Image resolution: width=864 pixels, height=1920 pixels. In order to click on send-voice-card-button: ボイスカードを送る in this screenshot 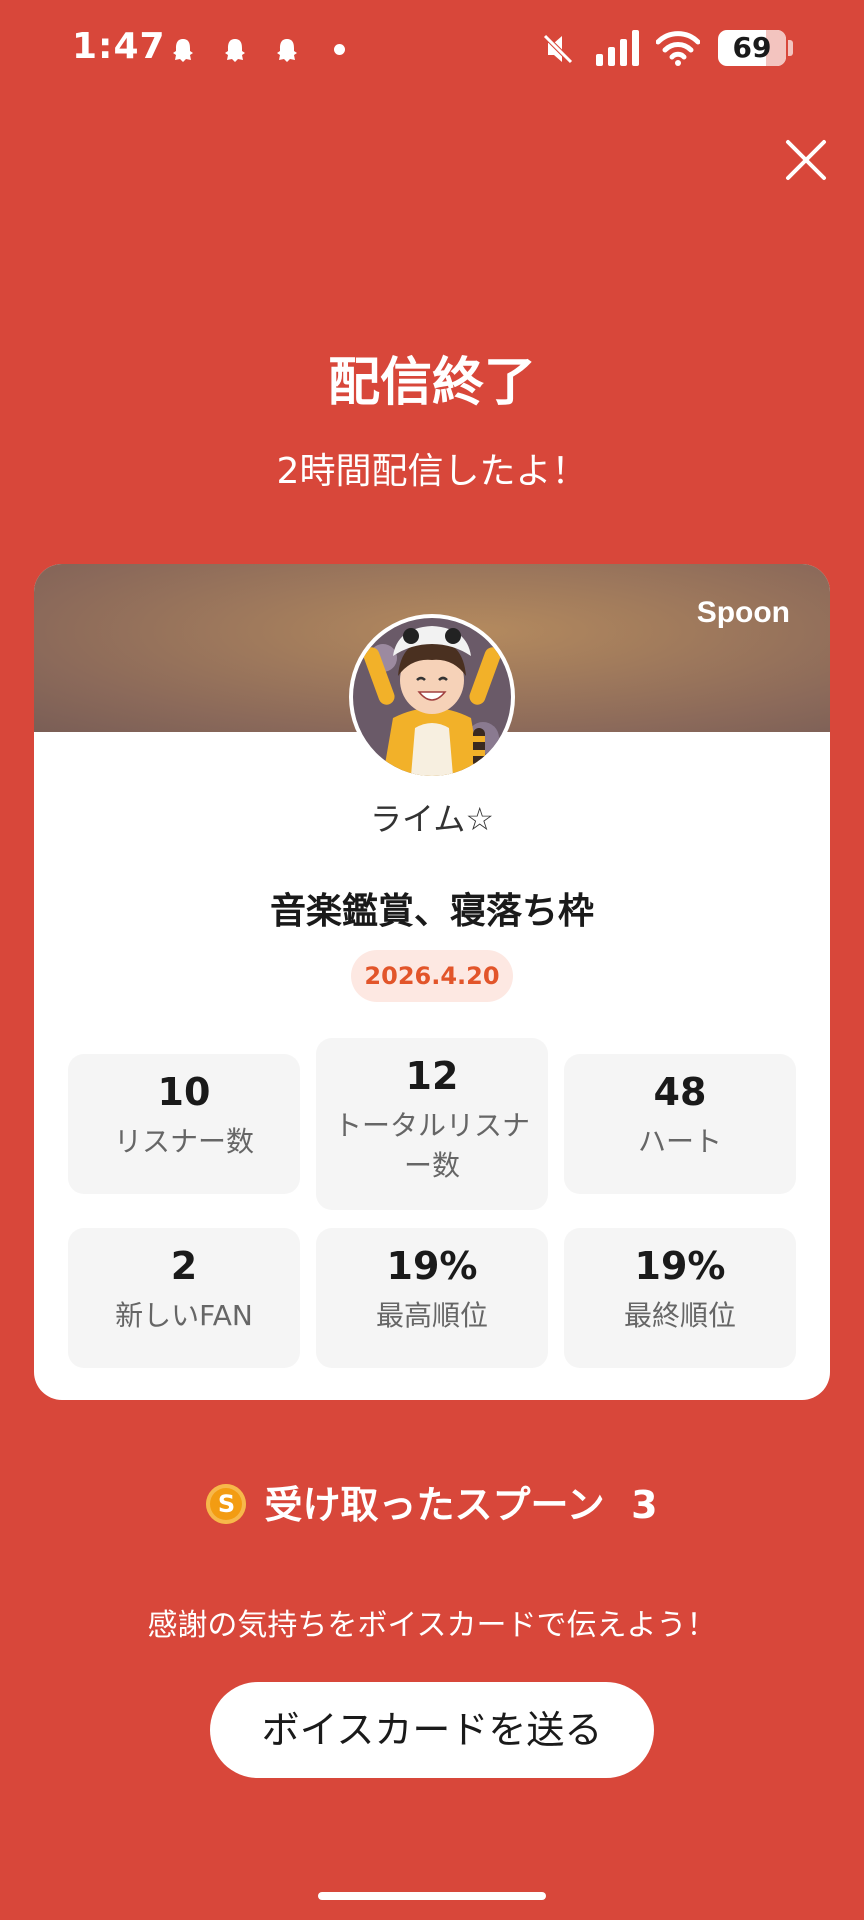, I will do `click(432, 1730)`.